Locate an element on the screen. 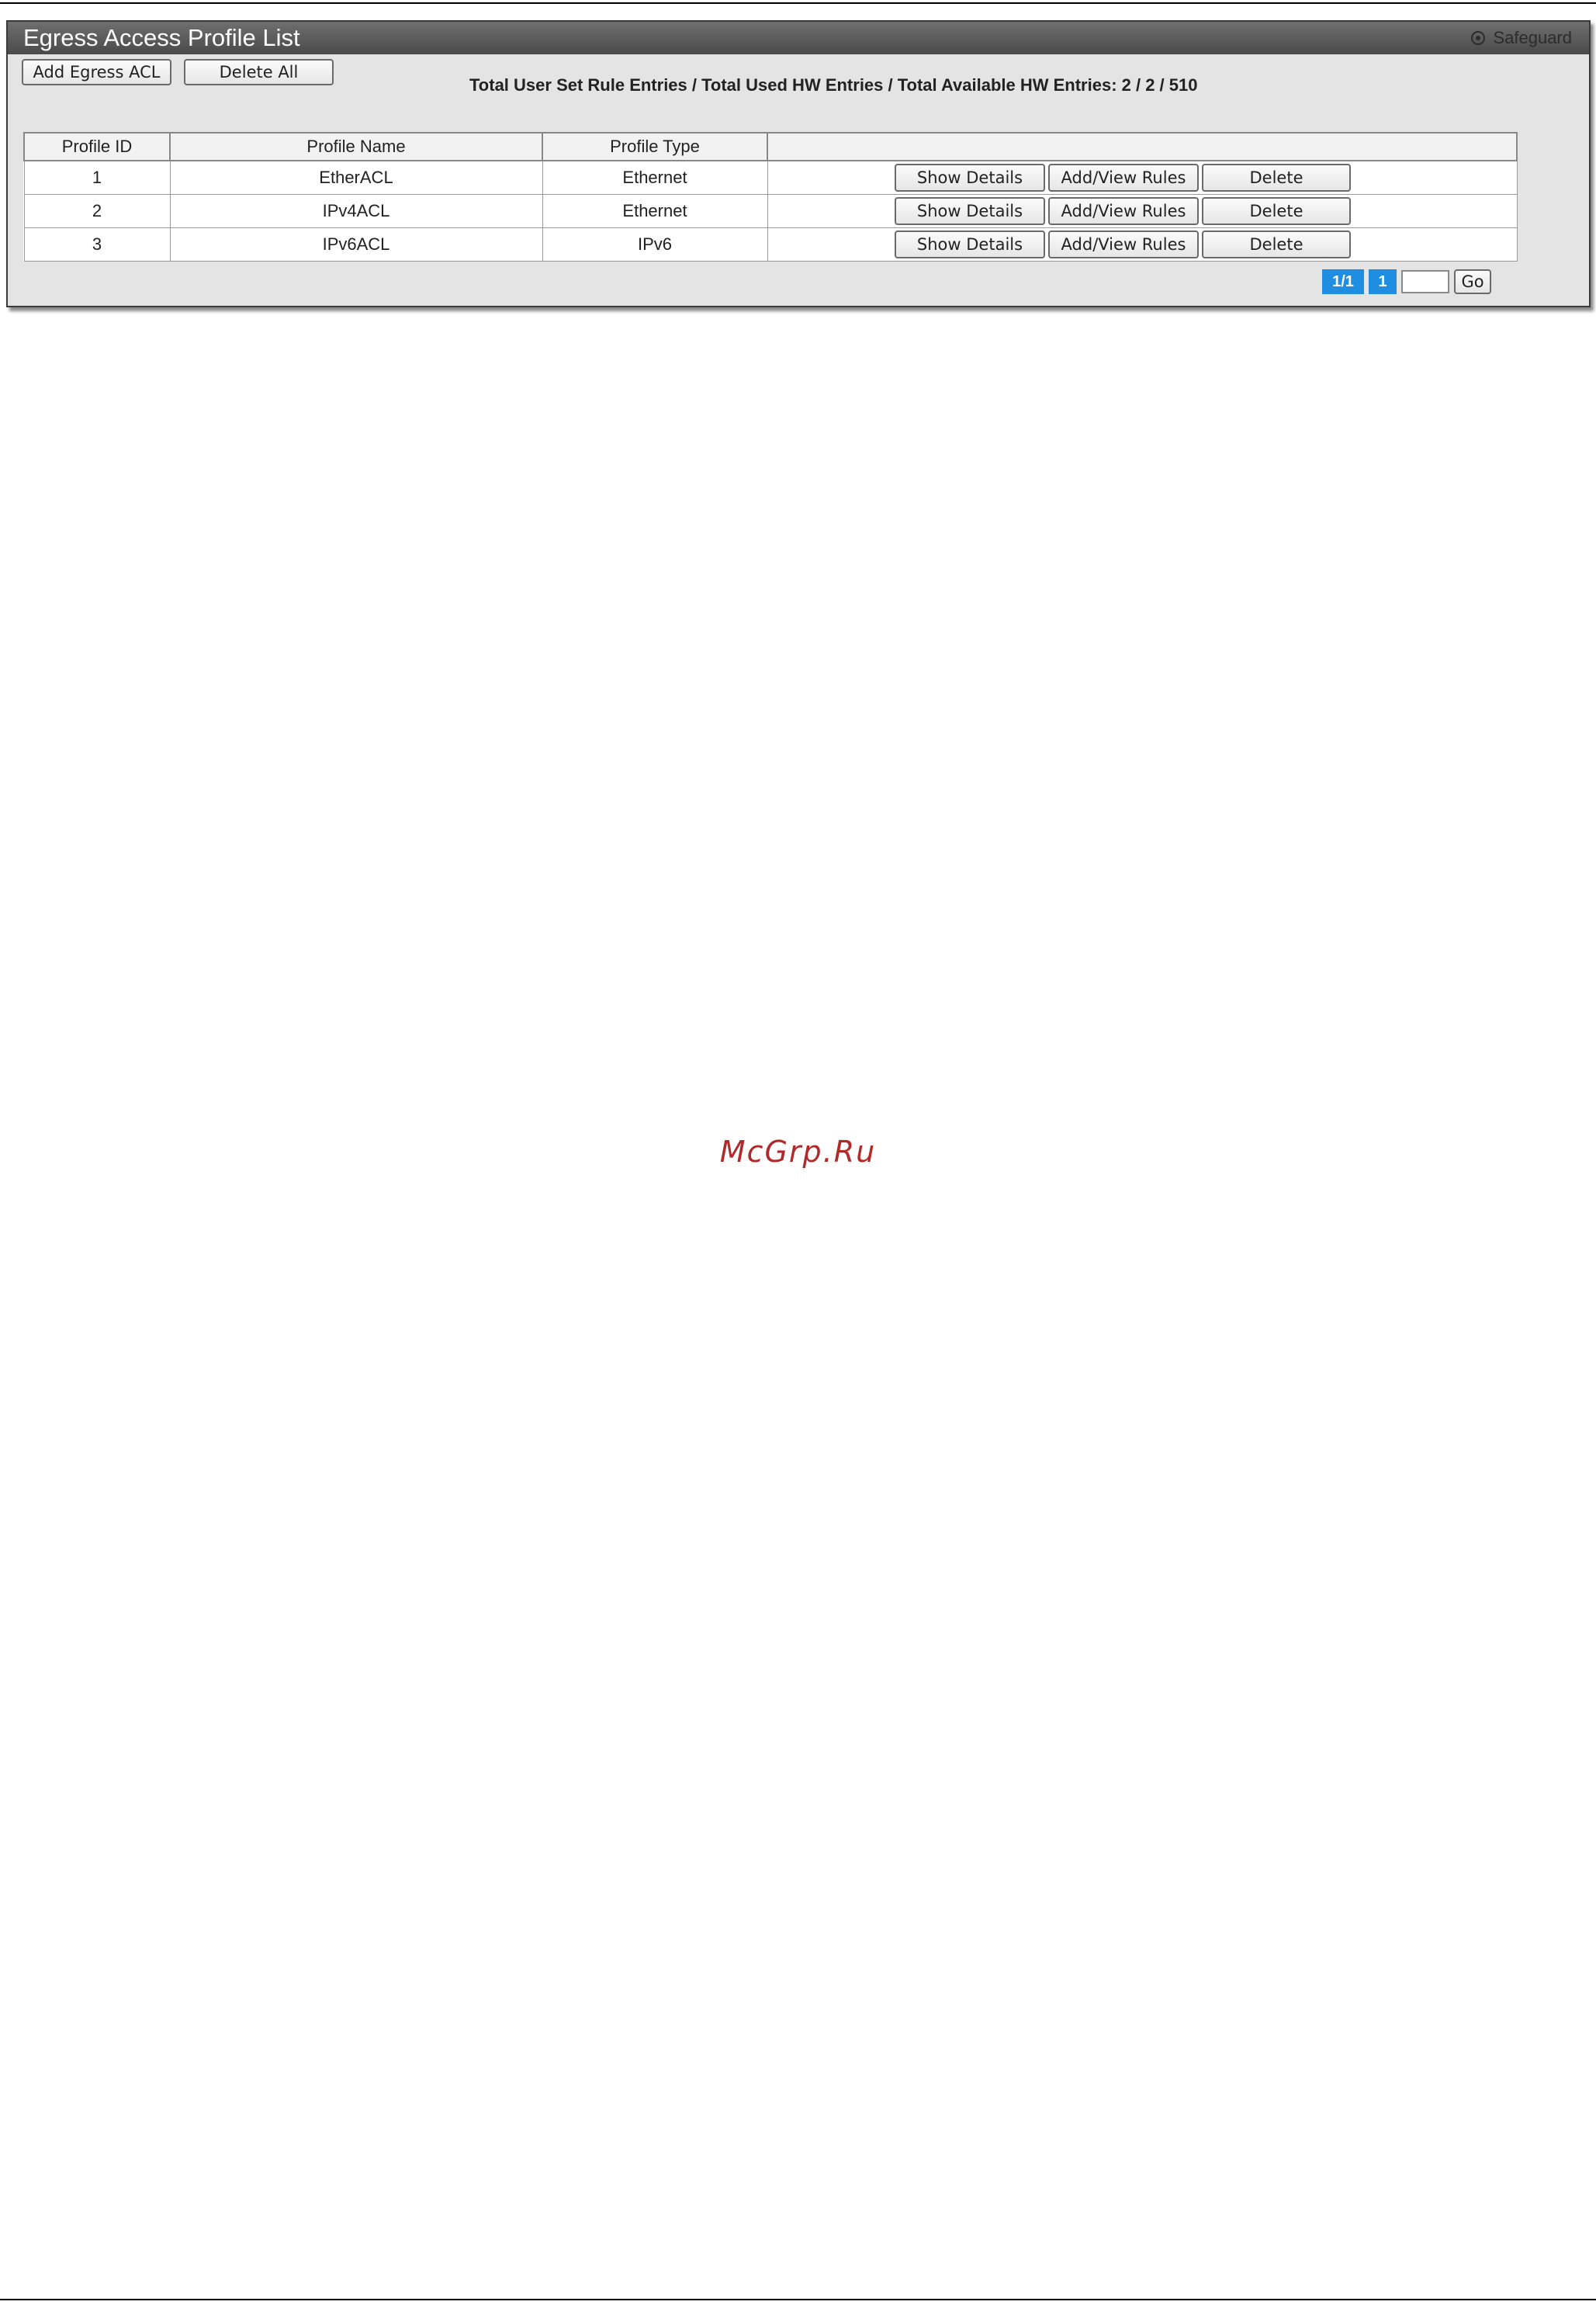 This screenshot has height=2305, width=1596. profile-id-cell: 3 is located at coordinates (97, 244).